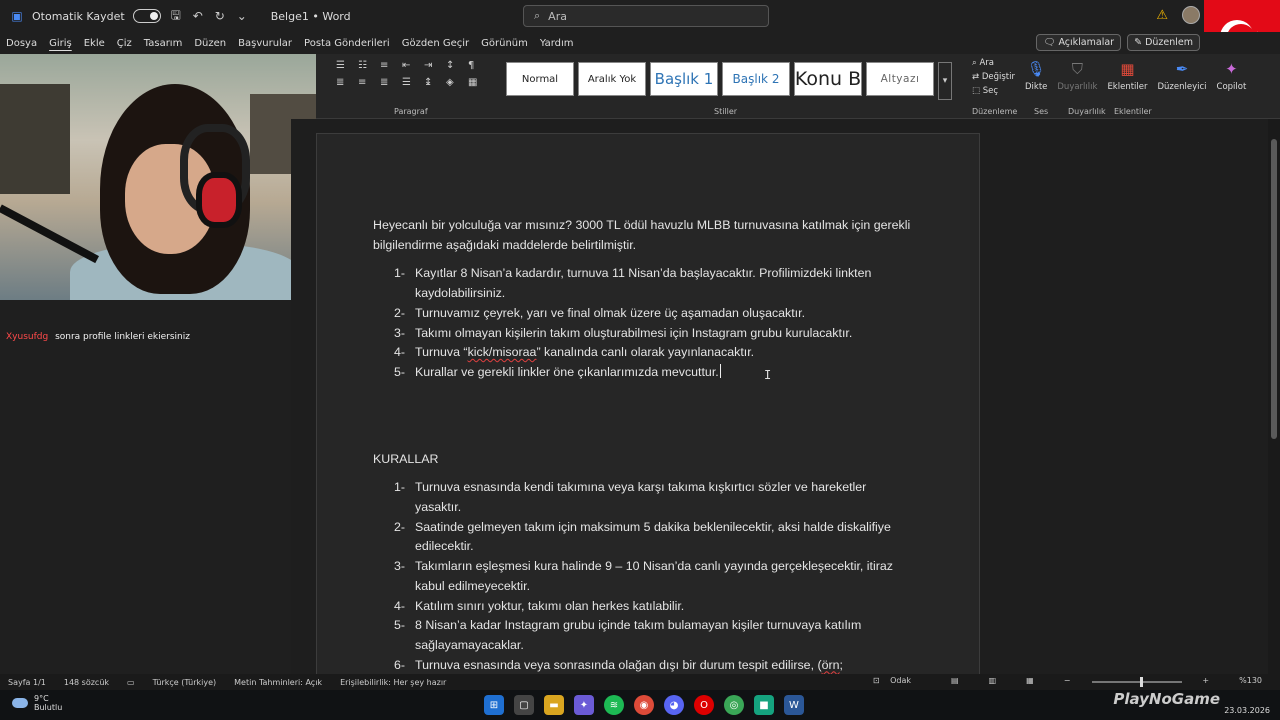  What do you see at coordinates (1205, 680) in the screenshot?
I see `zoom-in-icon: +` at bounding box center [1205, 680].